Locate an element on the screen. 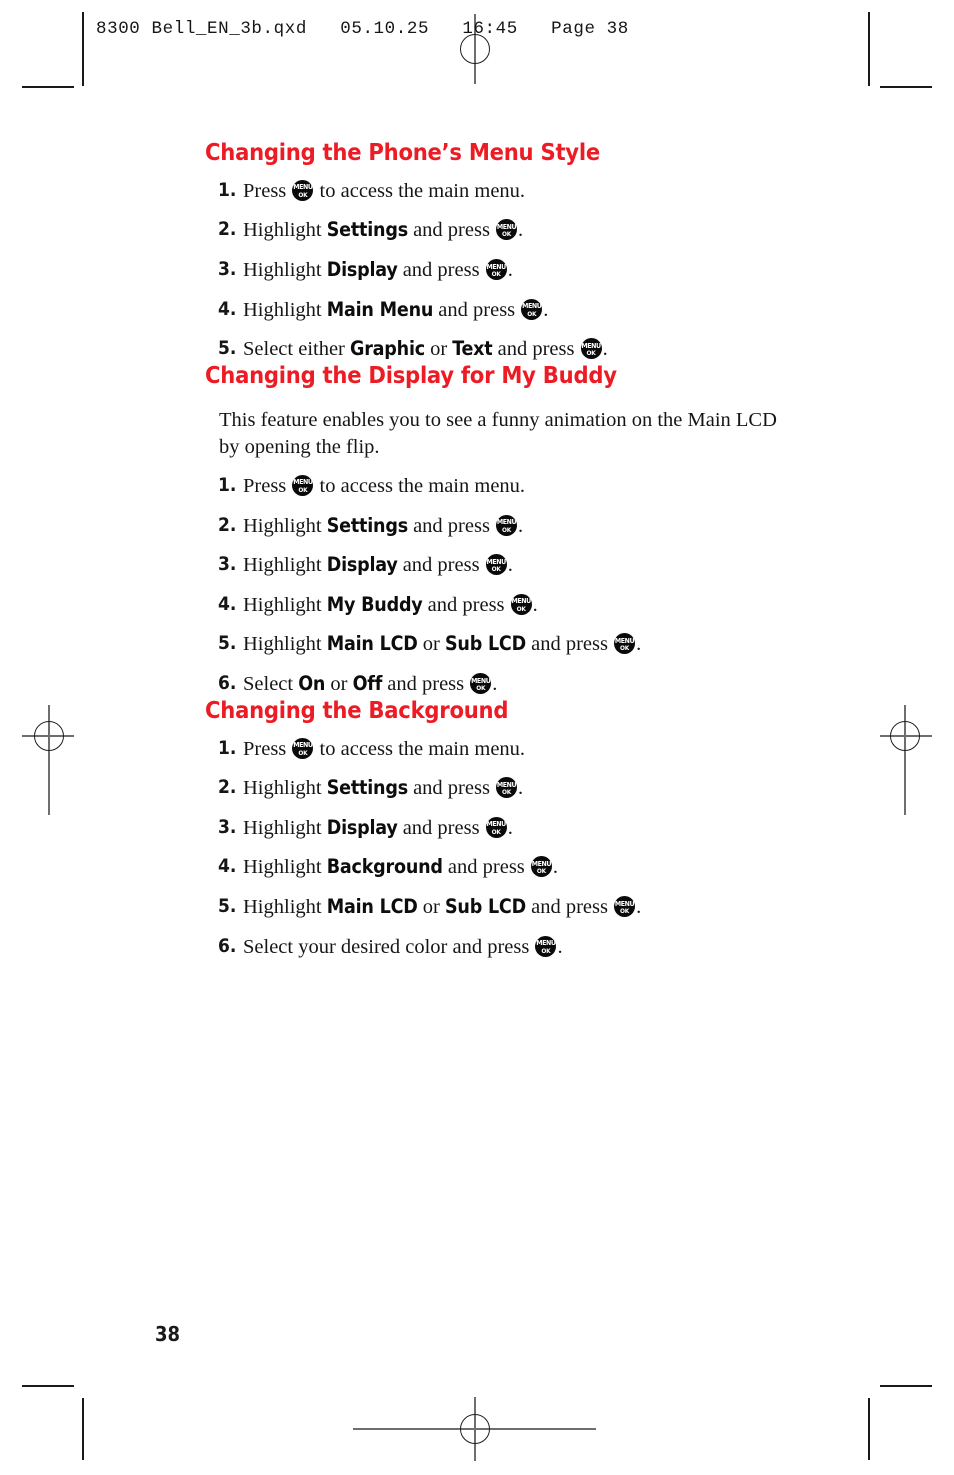  ui-term: Sub LCD is located at coordinates (485, 644).